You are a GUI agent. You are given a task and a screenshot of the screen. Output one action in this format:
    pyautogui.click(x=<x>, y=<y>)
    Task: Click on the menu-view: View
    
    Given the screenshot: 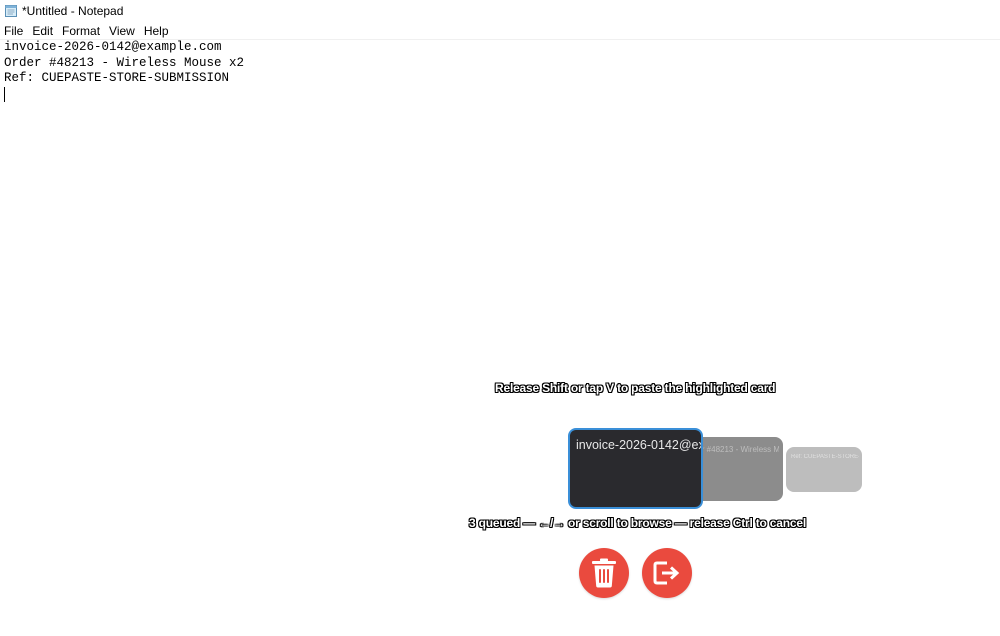 What is the action you would take?
    pyautogui.click(x=122, y=31)
    